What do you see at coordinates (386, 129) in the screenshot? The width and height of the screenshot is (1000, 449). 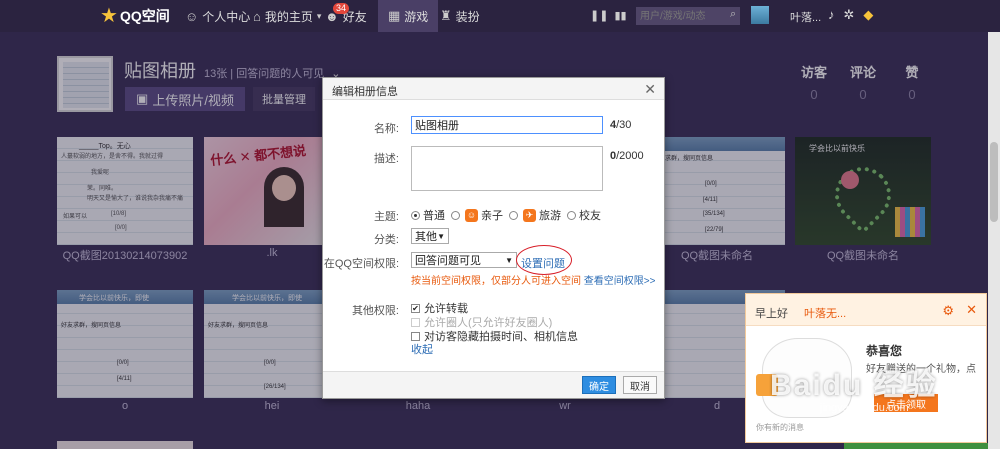 I see `name-label: 名称:` at bounding box center [386, 129].